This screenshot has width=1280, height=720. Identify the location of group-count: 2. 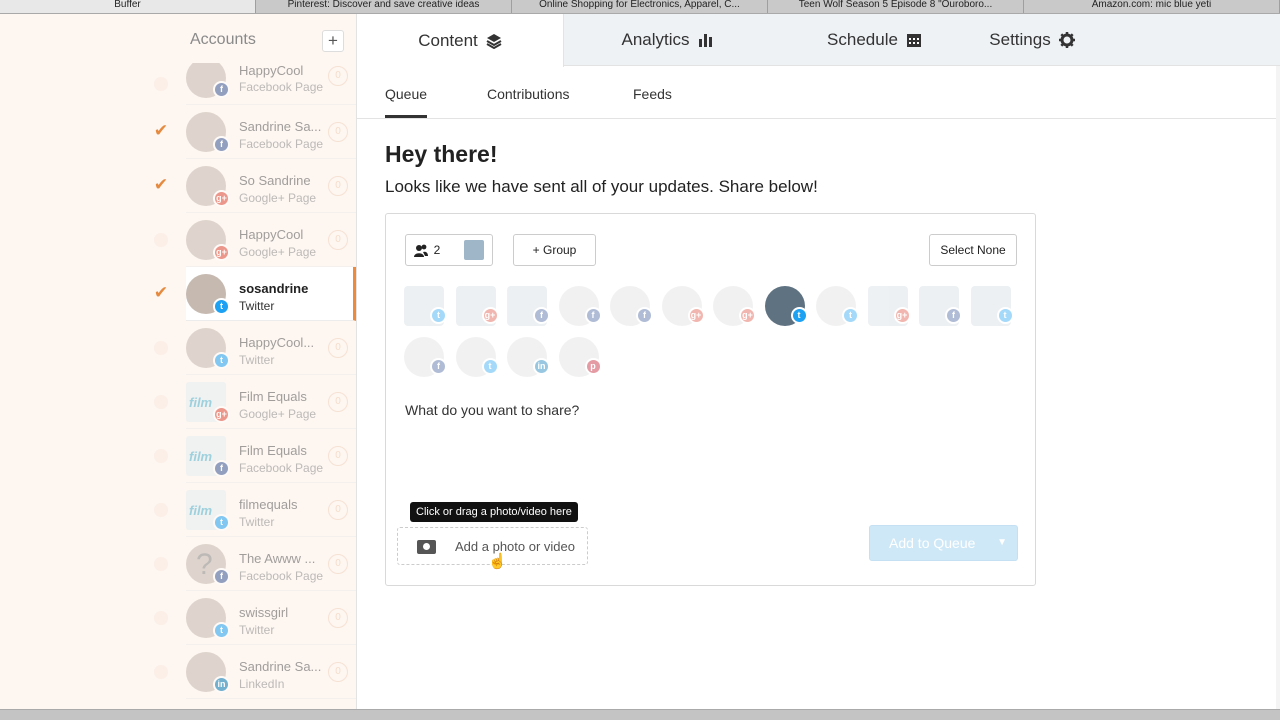
(437, 250).